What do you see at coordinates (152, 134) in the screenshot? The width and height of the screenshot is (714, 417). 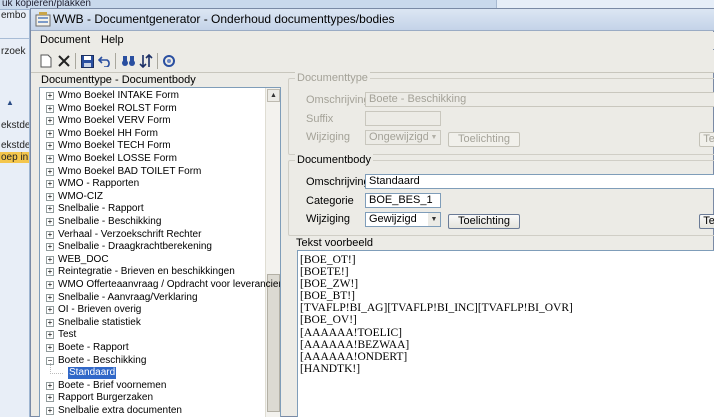 I see `tree-item: + Wmo Boekel HH Form` at bounding box center [152, 134].